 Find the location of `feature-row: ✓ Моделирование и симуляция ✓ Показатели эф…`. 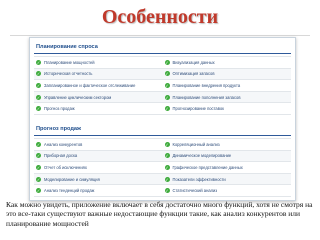

feature-row: ✓ Моделирование и симуляция ✓ Показатели эф… is located at coordinates (162, 179).